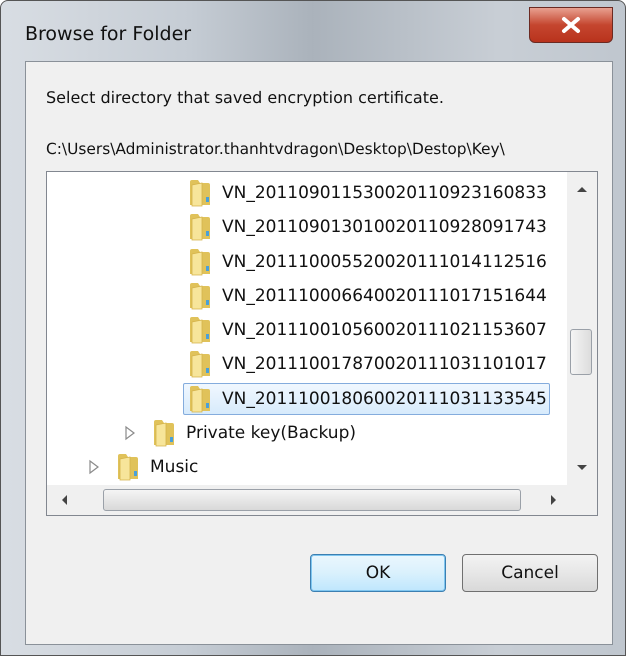 The image size is (626, 656). I want to click on tree-item: Private key(Backup), so click(253, 432).